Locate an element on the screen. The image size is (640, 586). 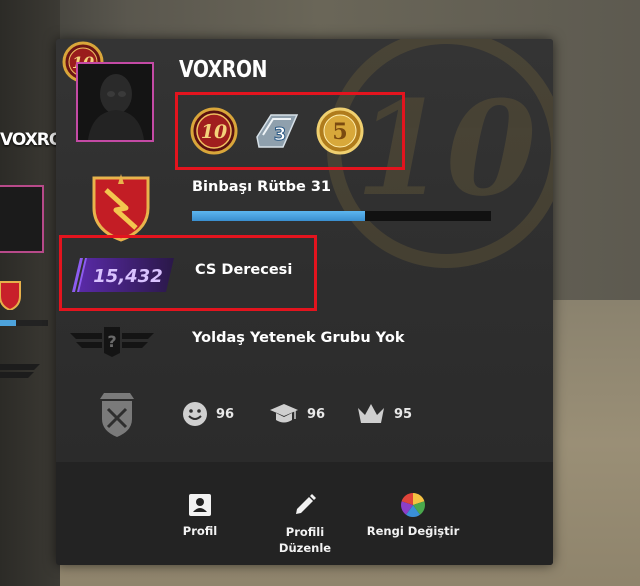
graduation-cap-icon is located at coordinates (284, 413).